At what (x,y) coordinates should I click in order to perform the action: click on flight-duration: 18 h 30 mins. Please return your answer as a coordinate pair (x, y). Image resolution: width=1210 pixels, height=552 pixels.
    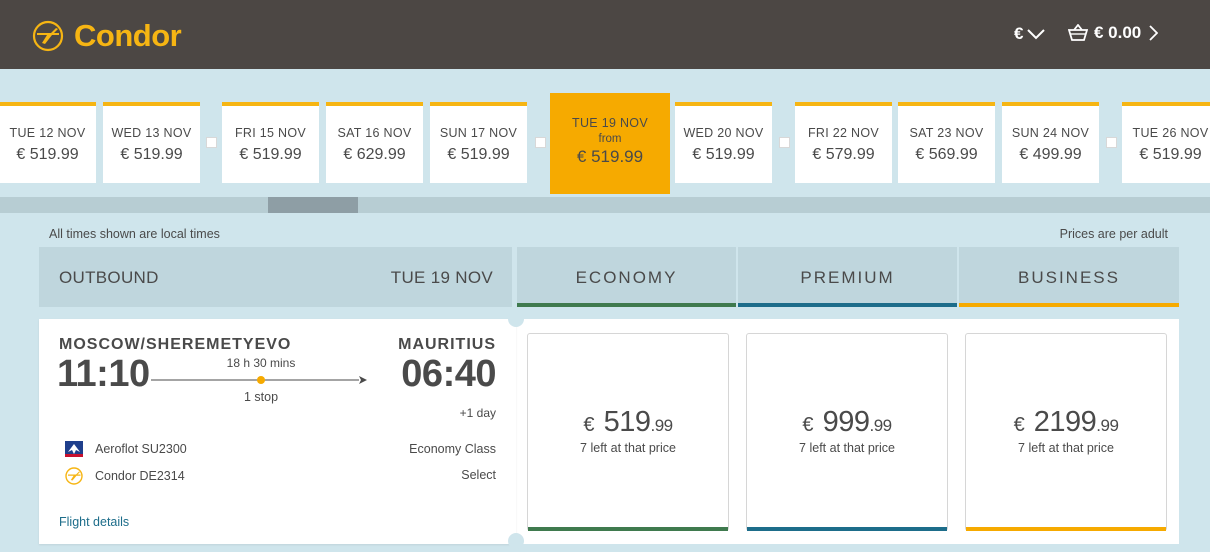
    Looking at the image, I should click on (261, 363).